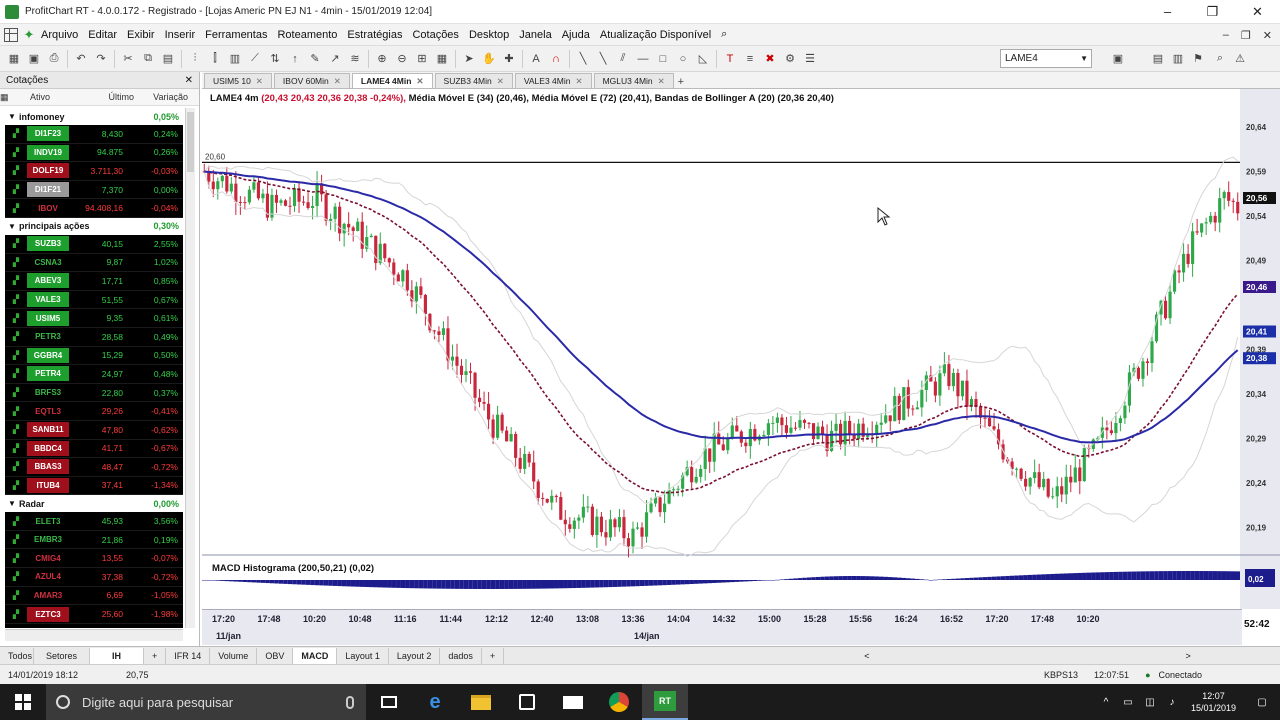 Image resolution: width=1280 pixels, height=720 pixels. I want to click on mdi-close-icon: ✕, so click(1267, 35).